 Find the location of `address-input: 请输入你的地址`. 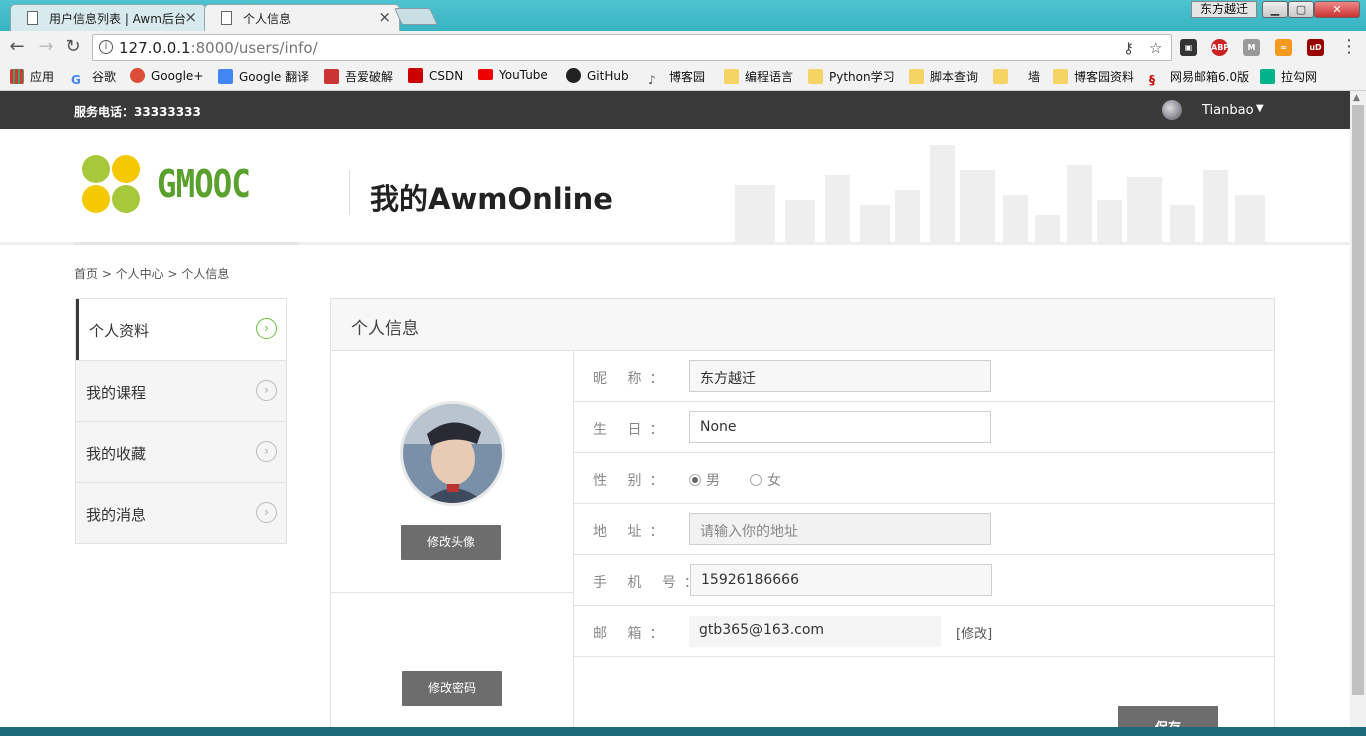

address-input: 请输入你的地址 is located at coordinates (840, 529).